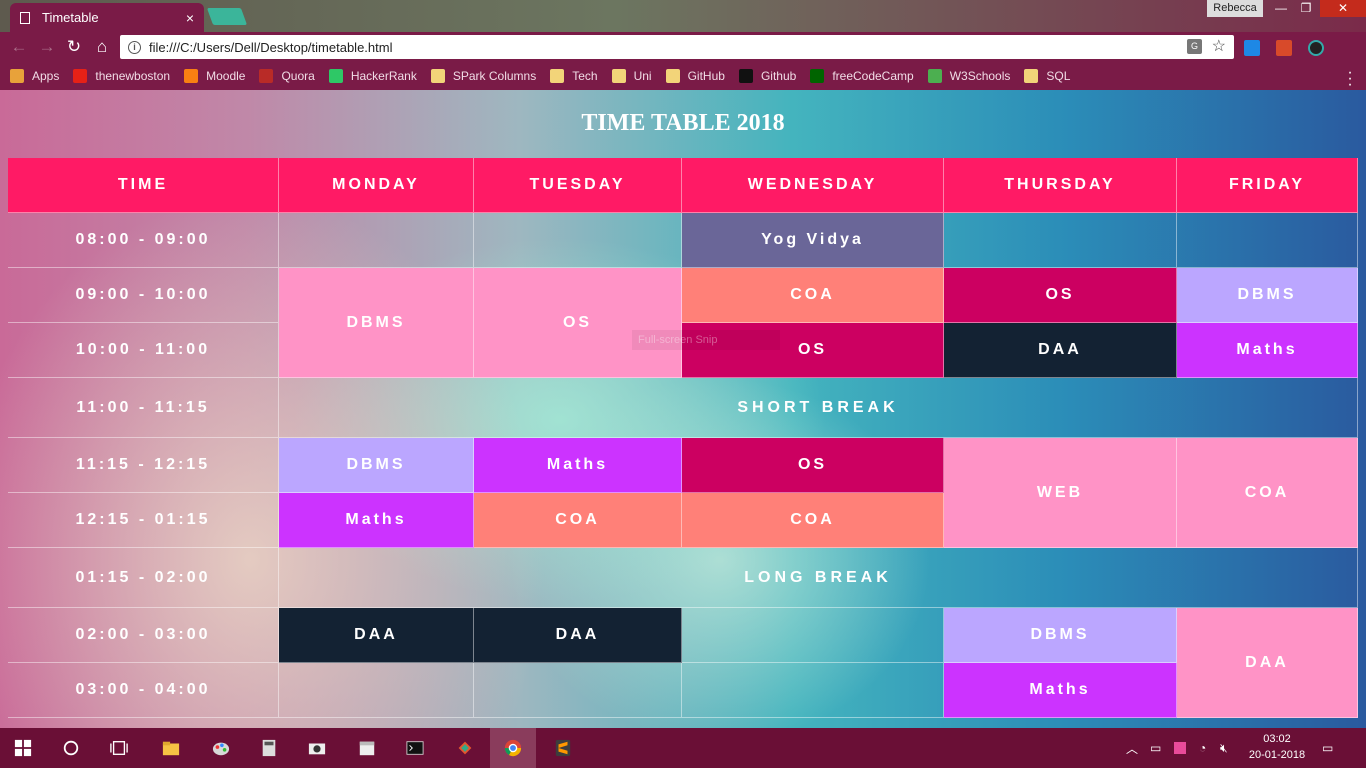 This screenshot has width=1366, height=768. I want to click on freecodecamp-icon, so click(817, 76).